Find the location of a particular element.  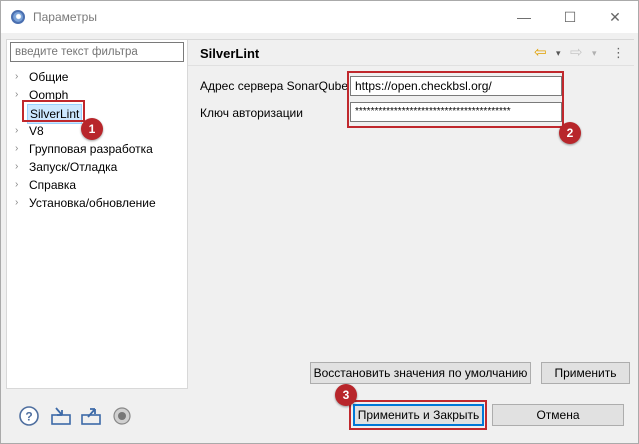

record-icon is located at coordinates (122, 416).